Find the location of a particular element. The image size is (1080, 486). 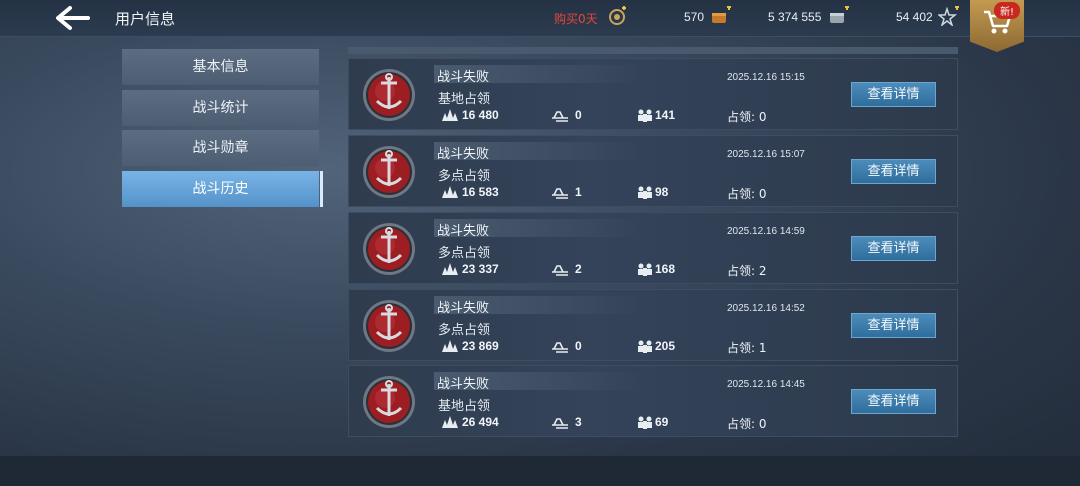

battle-time: 2025.12.16 14:59 is located at coordinates (766, 231).